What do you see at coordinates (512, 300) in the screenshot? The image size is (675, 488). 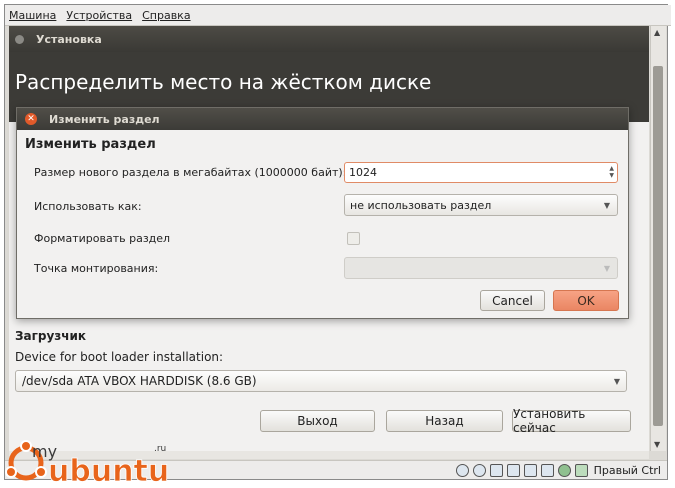 I see `cancel-button: Cancel` at bounding box center [512, 300].